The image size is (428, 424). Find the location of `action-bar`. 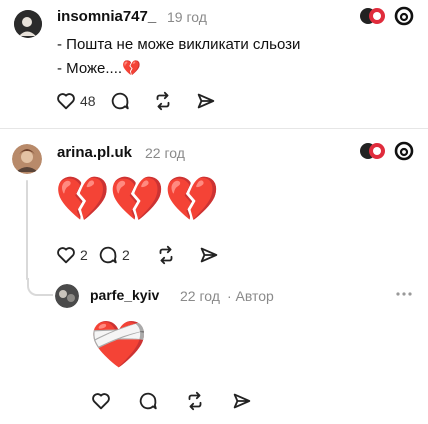

action-bar is located at coordinates (175, 401).